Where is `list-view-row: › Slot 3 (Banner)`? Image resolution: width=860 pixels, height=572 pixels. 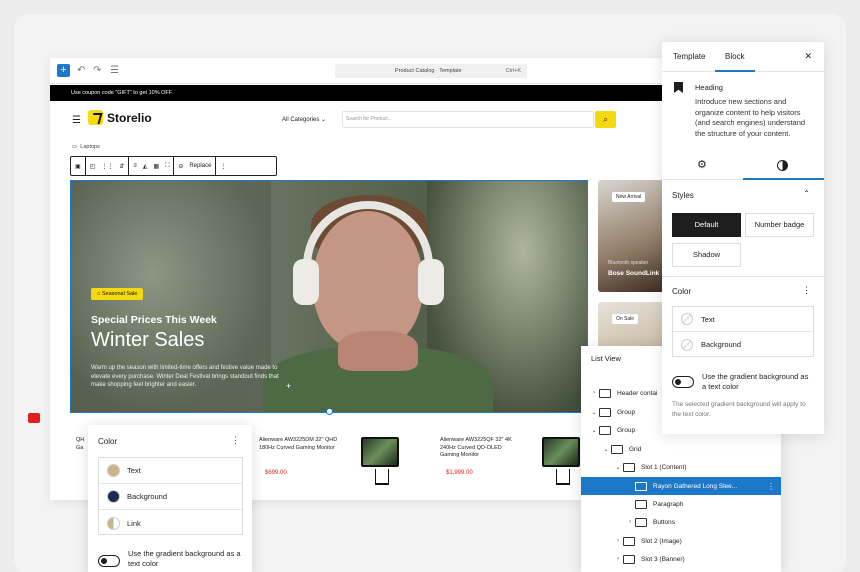
list-view-row: › Slot 3 (Banner) is located at coordinates (681, 559).